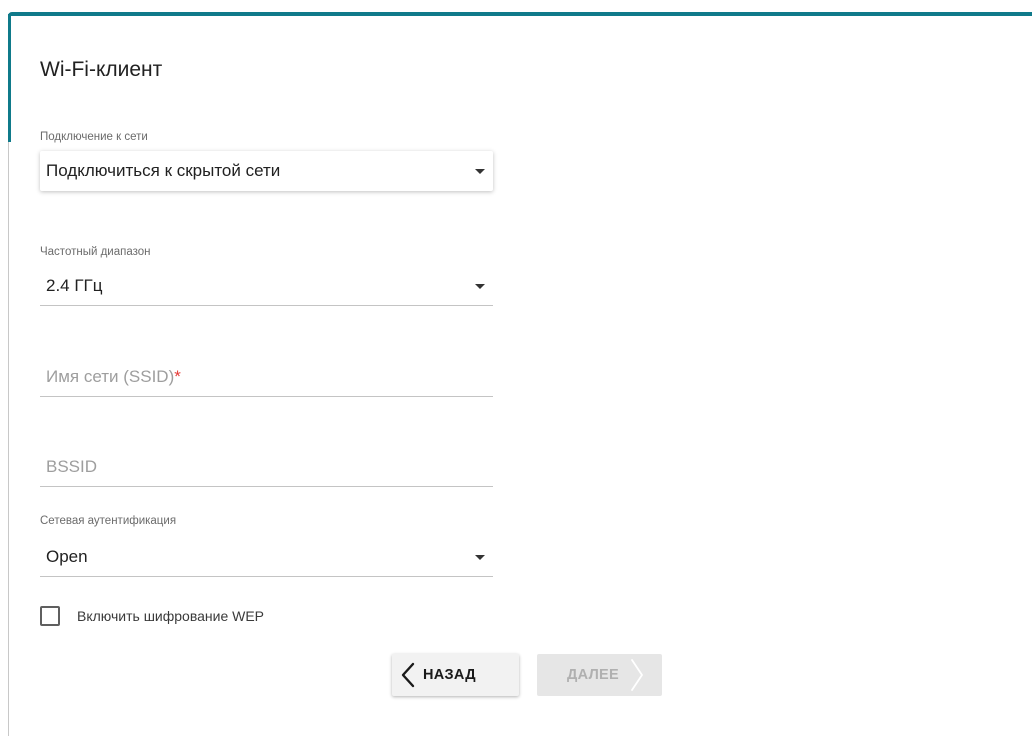 This screenshot has width=1032, height=736. What do you see at coordinates (520, 14) in the screenshot?
I see `accent-top-bar` at bounding box center [520, 14].